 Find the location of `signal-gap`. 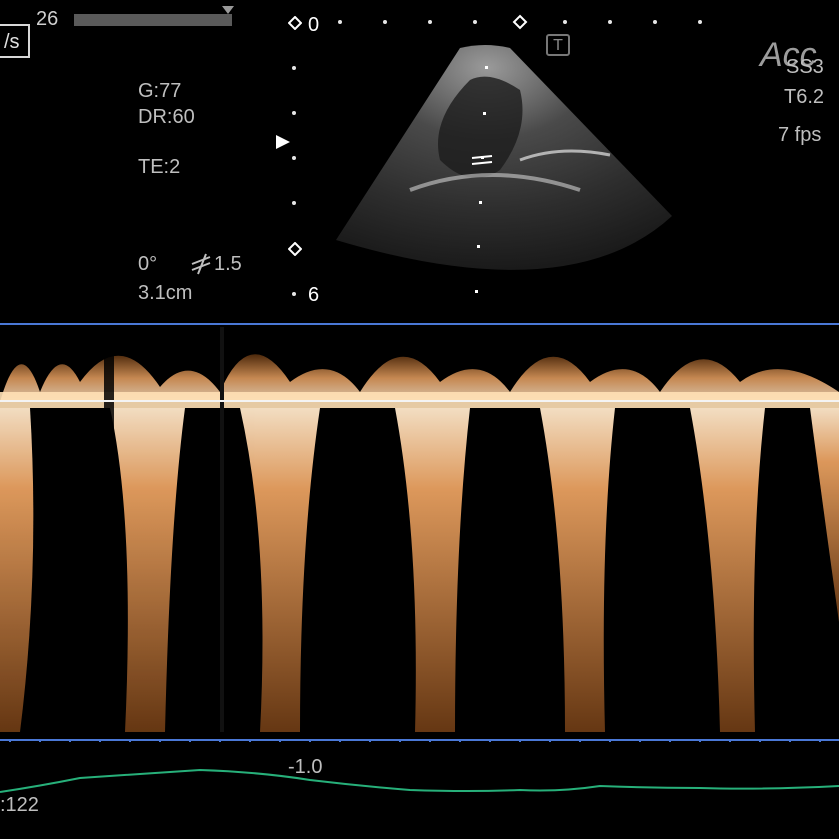

signal-gap is located at coordinates (109, 529).